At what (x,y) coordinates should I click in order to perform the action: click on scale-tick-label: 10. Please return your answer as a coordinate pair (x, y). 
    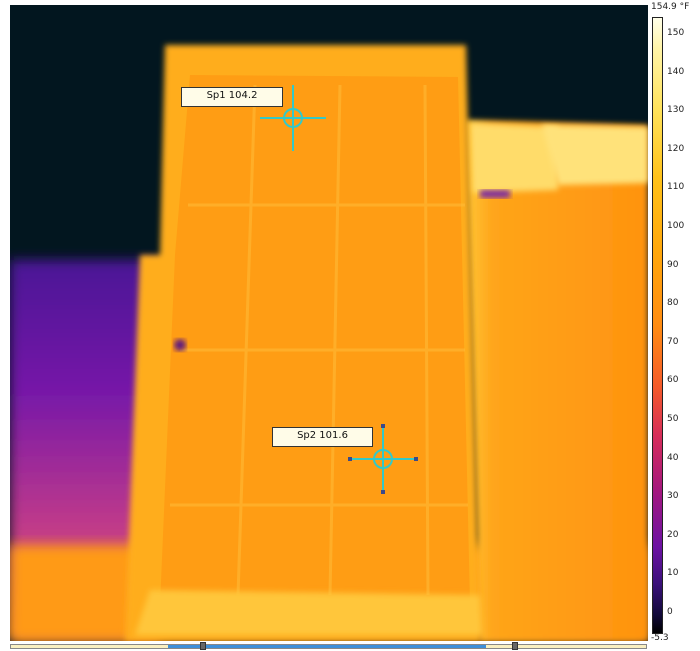
    Looking at the image, I should click on (673, 573).